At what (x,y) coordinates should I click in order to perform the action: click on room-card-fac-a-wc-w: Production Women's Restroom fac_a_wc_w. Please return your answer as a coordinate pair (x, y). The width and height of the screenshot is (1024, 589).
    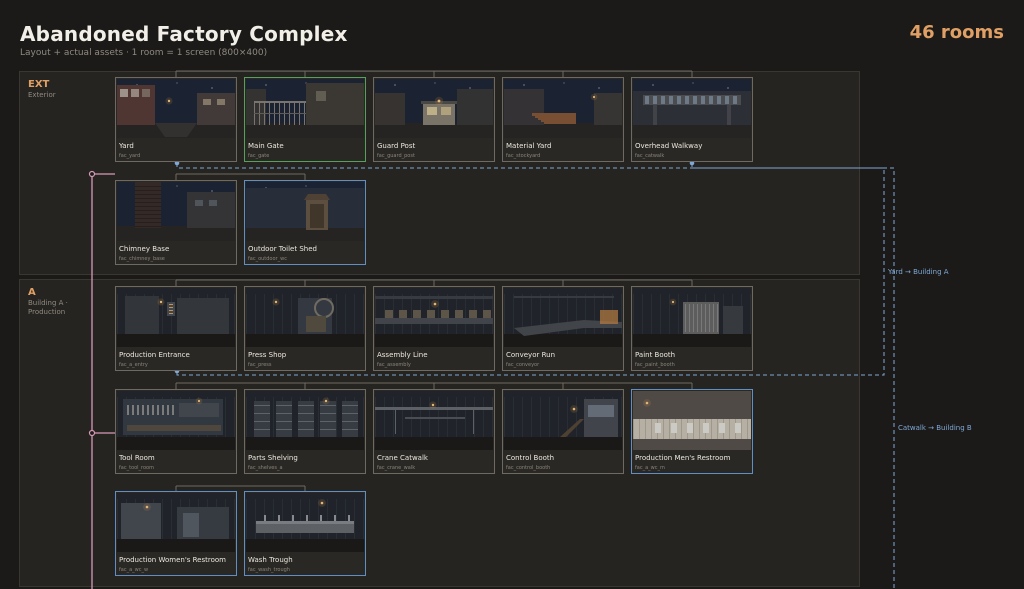
    Looking at the image, I should click on (176, 533).